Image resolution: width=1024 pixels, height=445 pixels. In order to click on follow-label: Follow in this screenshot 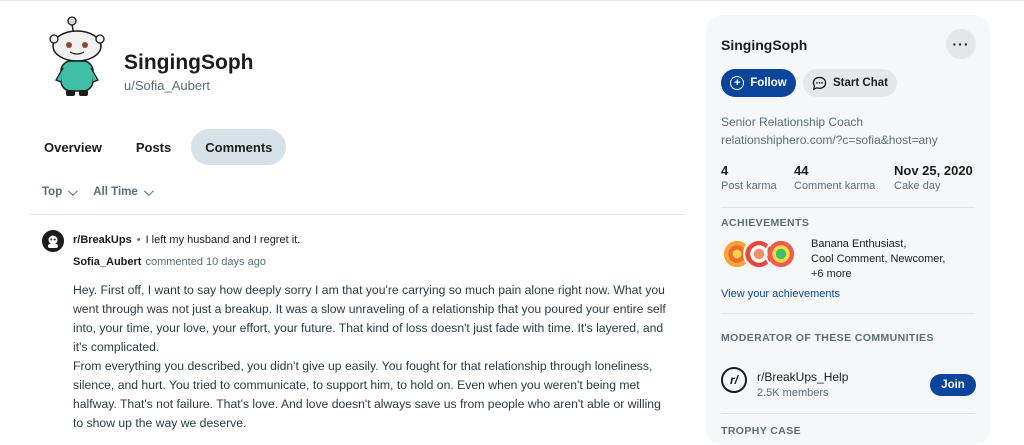, I will do `click(768, 83)`.